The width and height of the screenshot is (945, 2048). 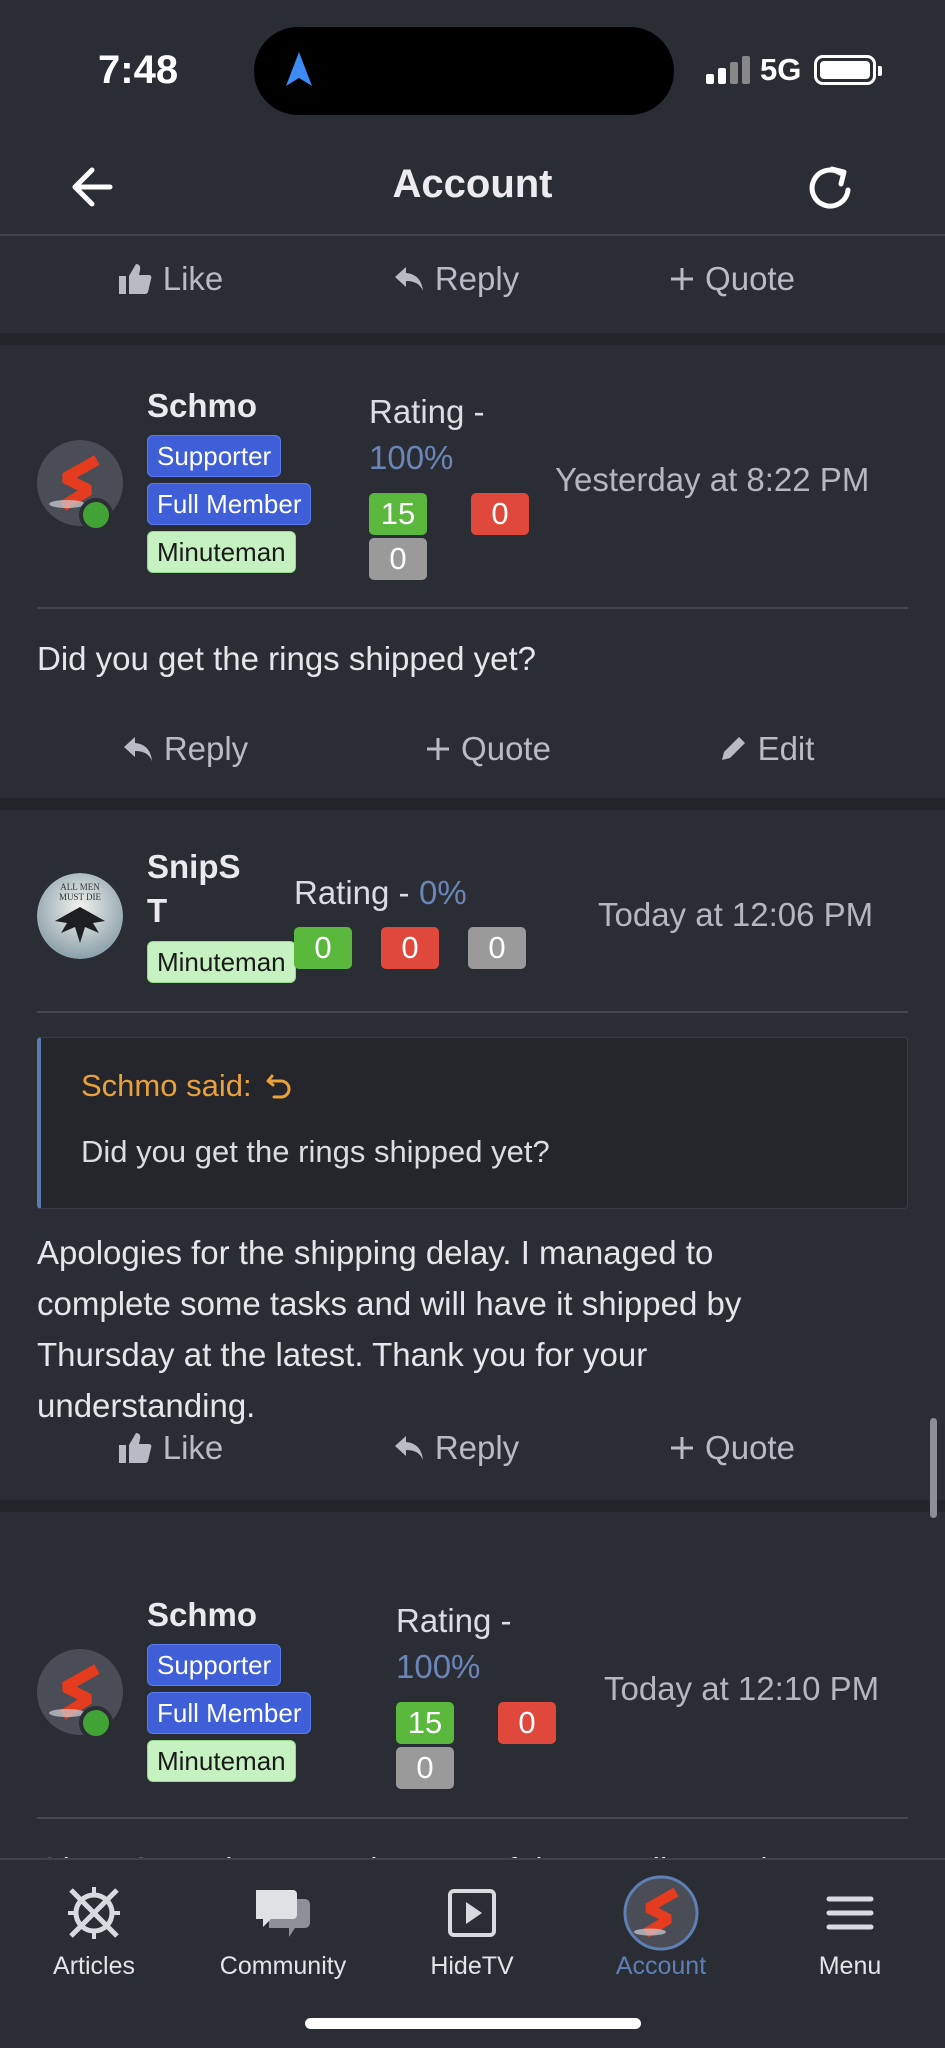 I want to click on tab-menu: Menu, so click(x=850, y=1929).